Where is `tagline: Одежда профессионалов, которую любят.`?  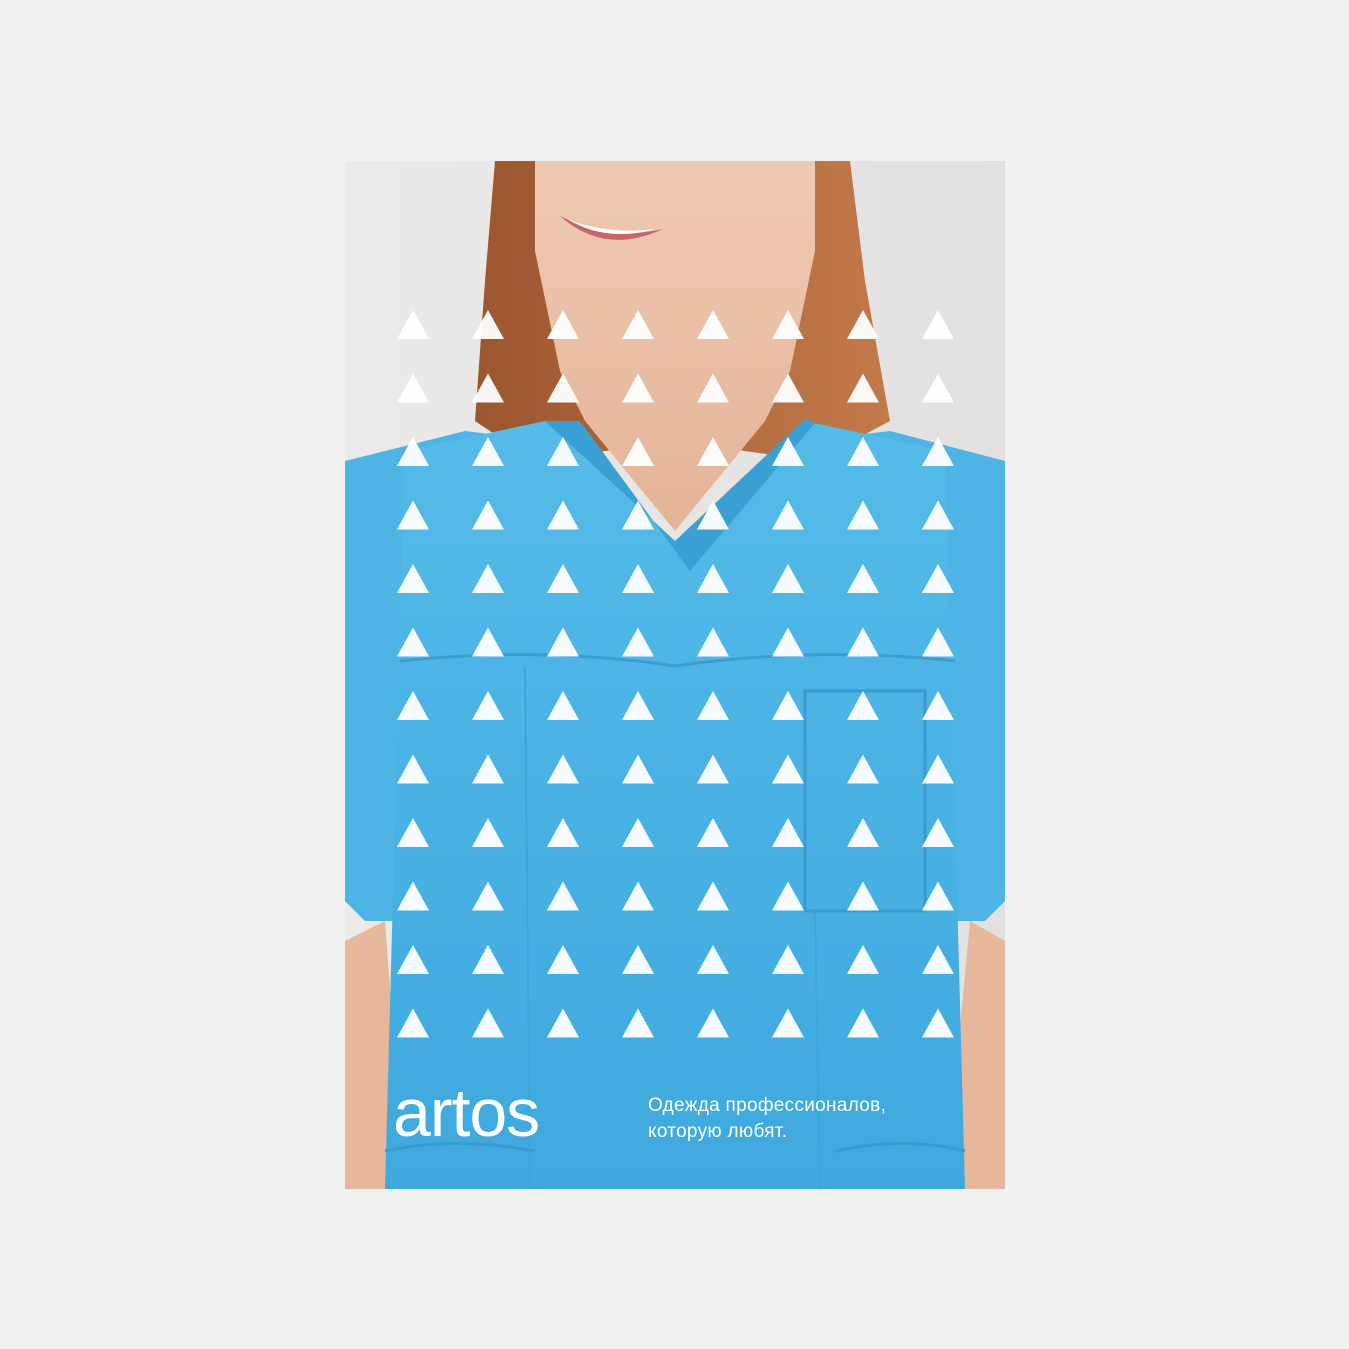
tagline: Одежда профессионалов, которую любят. is located at coordinates (767, 1119).